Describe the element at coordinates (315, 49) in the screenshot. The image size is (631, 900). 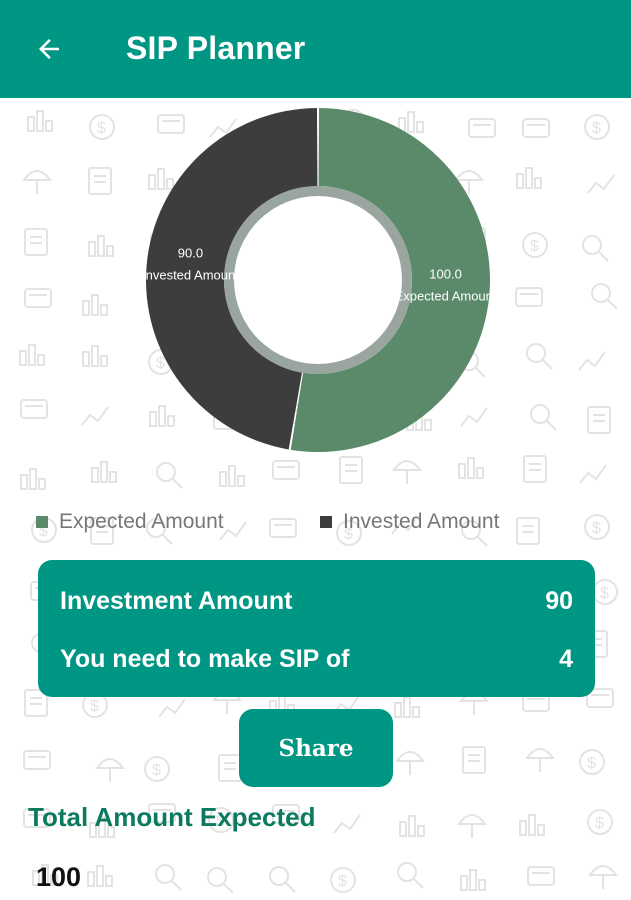
I see `app-bar: SIP Planner` at that location.